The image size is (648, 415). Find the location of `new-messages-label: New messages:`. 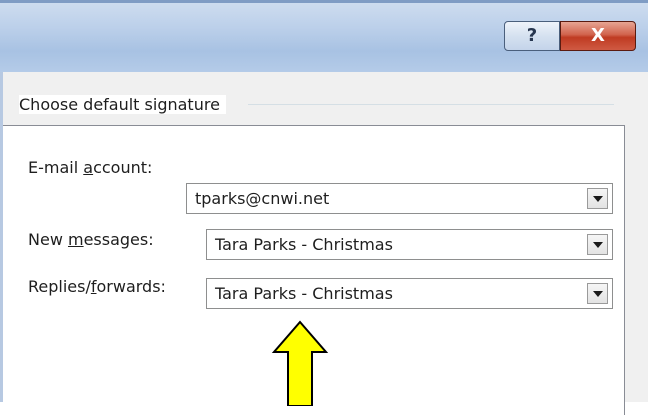

new-messages-label: New messages: is located at coordinates (91, 239).